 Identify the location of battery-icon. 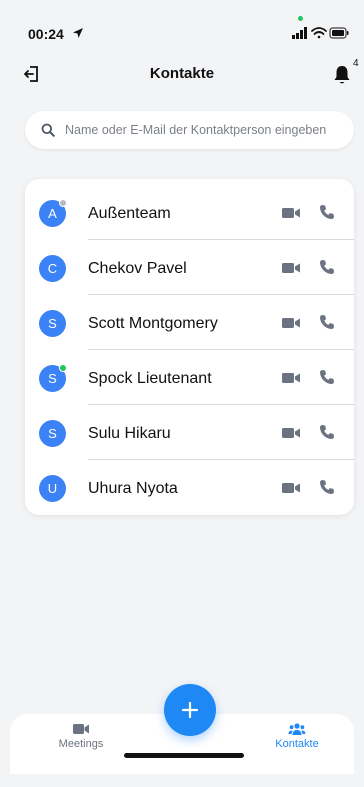
(339, 33).